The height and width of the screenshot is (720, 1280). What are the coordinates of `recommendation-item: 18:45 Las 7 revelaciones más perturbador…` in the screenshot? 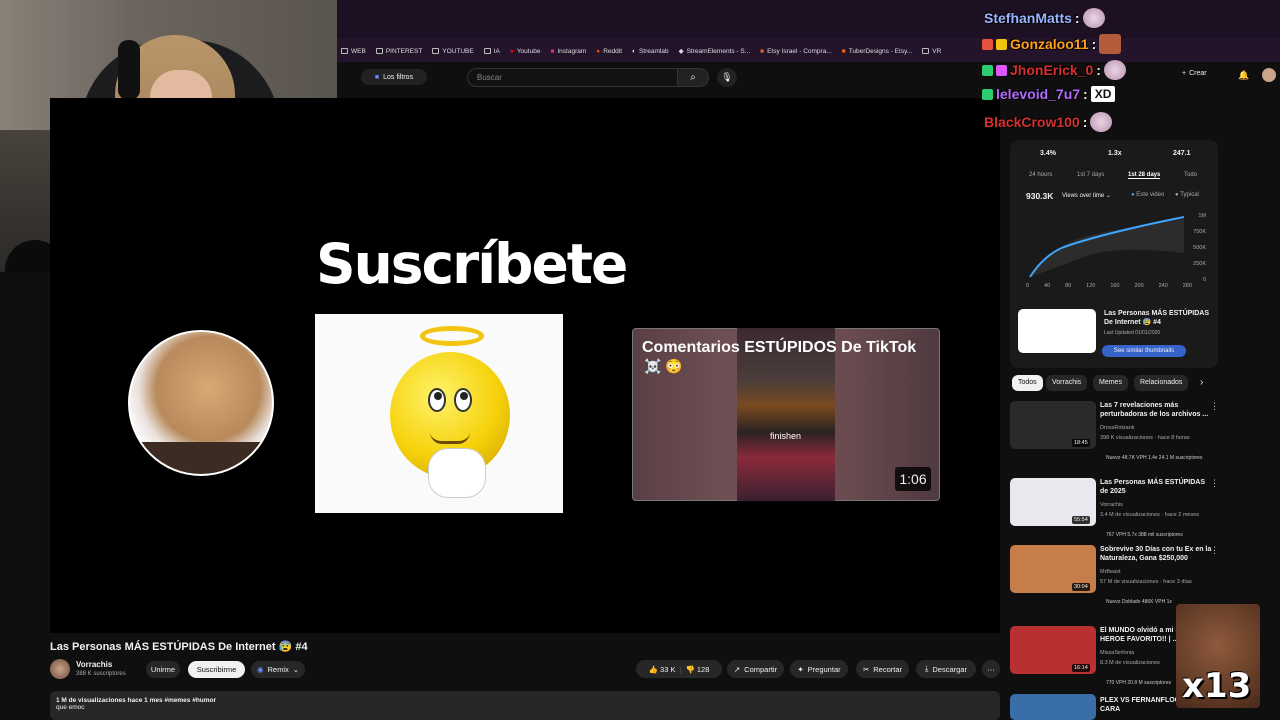 It's located at (1140, 431).